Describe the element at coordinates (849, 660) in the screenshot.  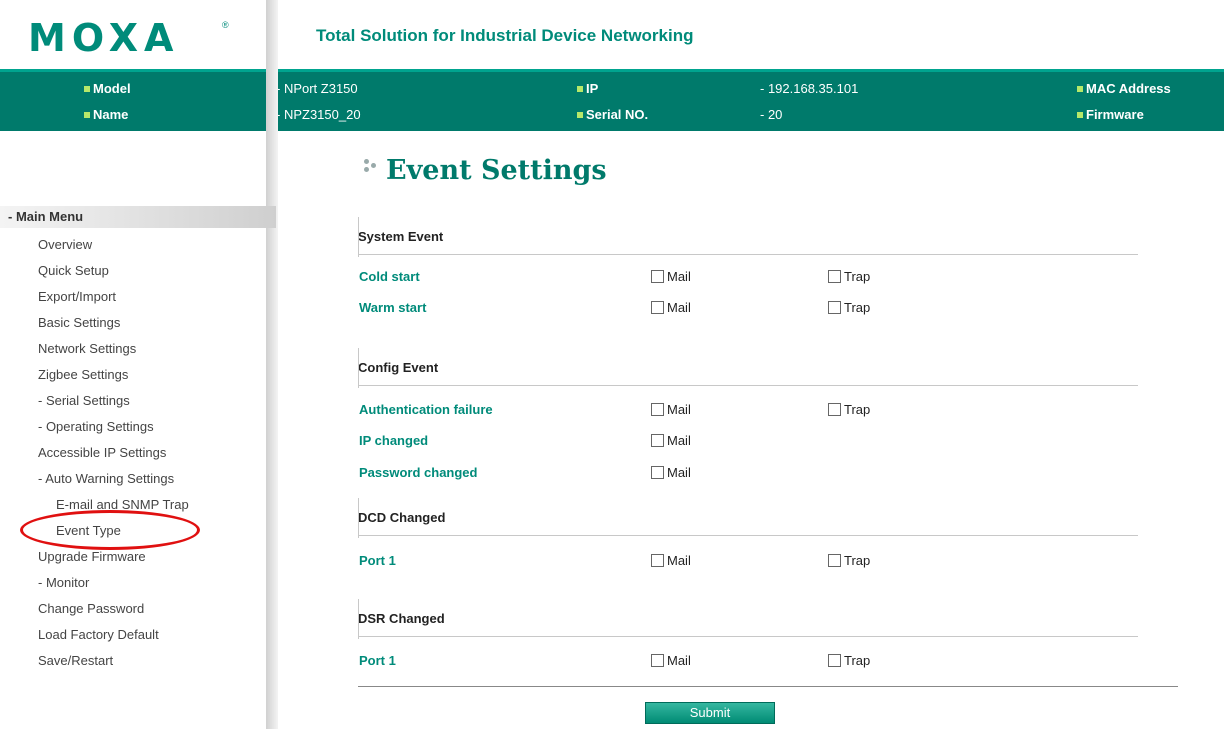
I see `dsr-port-1-trap-checkbox: Trap` at that location.